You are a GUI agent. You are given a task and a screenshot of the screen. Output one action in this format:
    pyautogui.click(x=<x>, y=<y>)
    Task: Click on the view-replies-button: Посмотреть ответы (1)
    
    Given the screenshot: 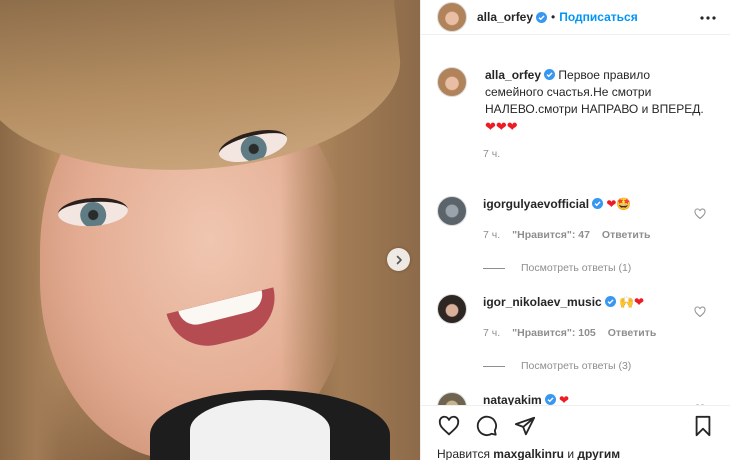 What is the action you would take?
    pyautogui.click(x=598, y=268)
    